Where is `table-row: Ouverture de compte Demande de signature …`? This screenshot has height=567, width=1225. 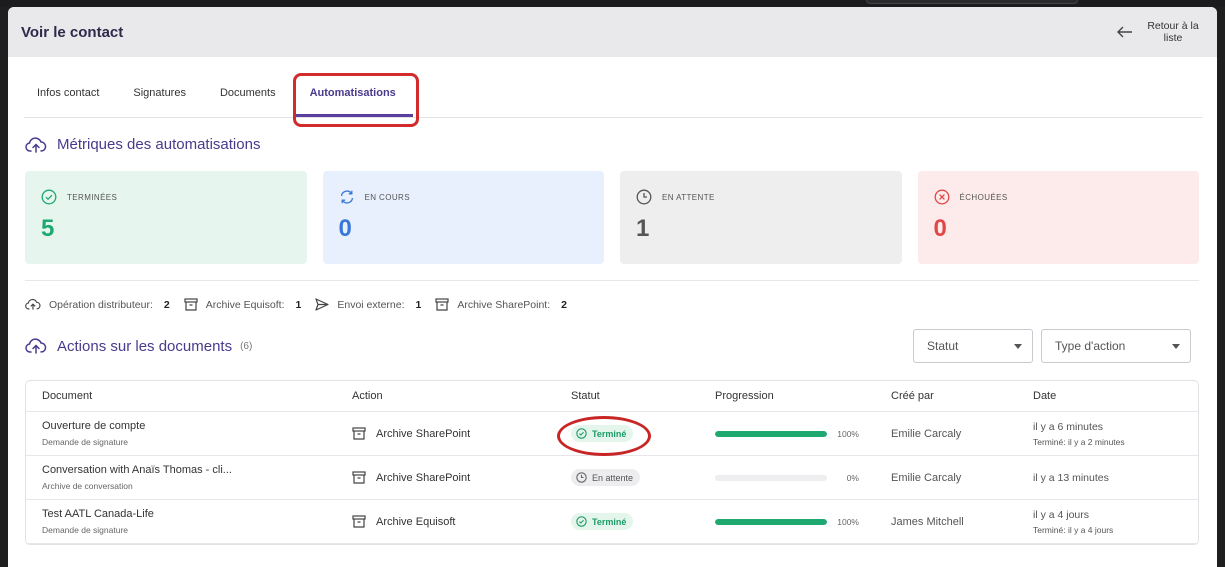
table-row: Ouverture de compte Demande de signature … is located at coordinates (612, 434).